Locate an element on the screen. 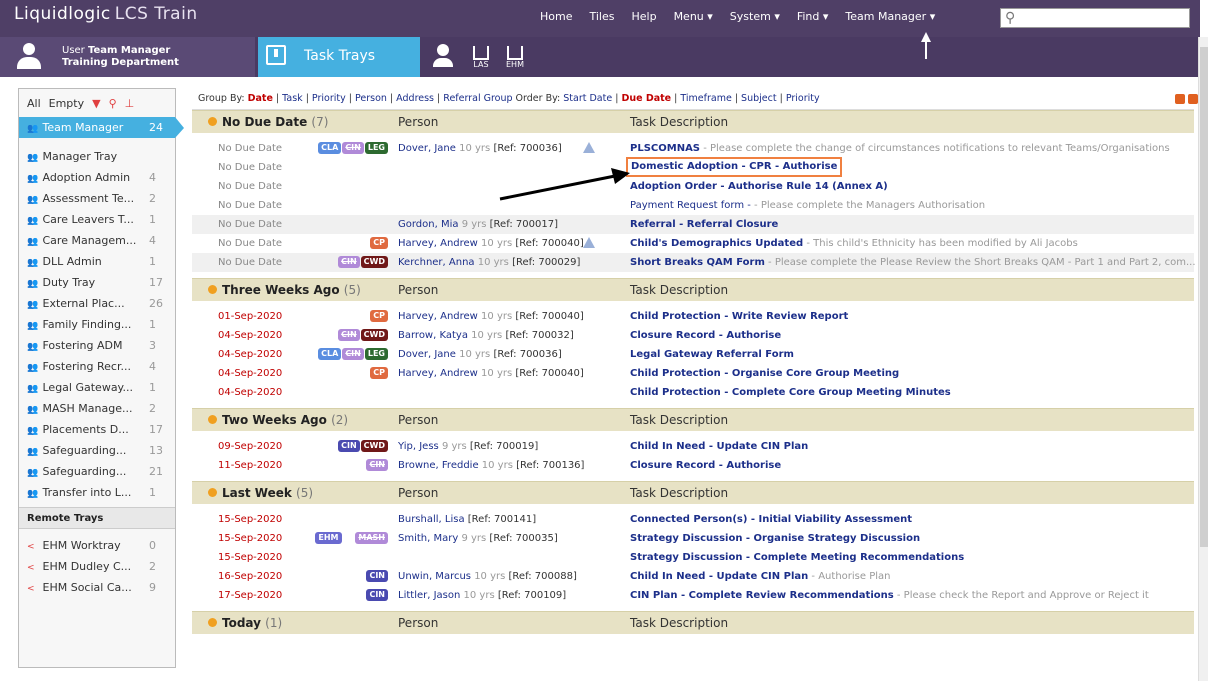  remote-tray-item: < EHM Social Ca... 9 is located at coordinates (97, 587).